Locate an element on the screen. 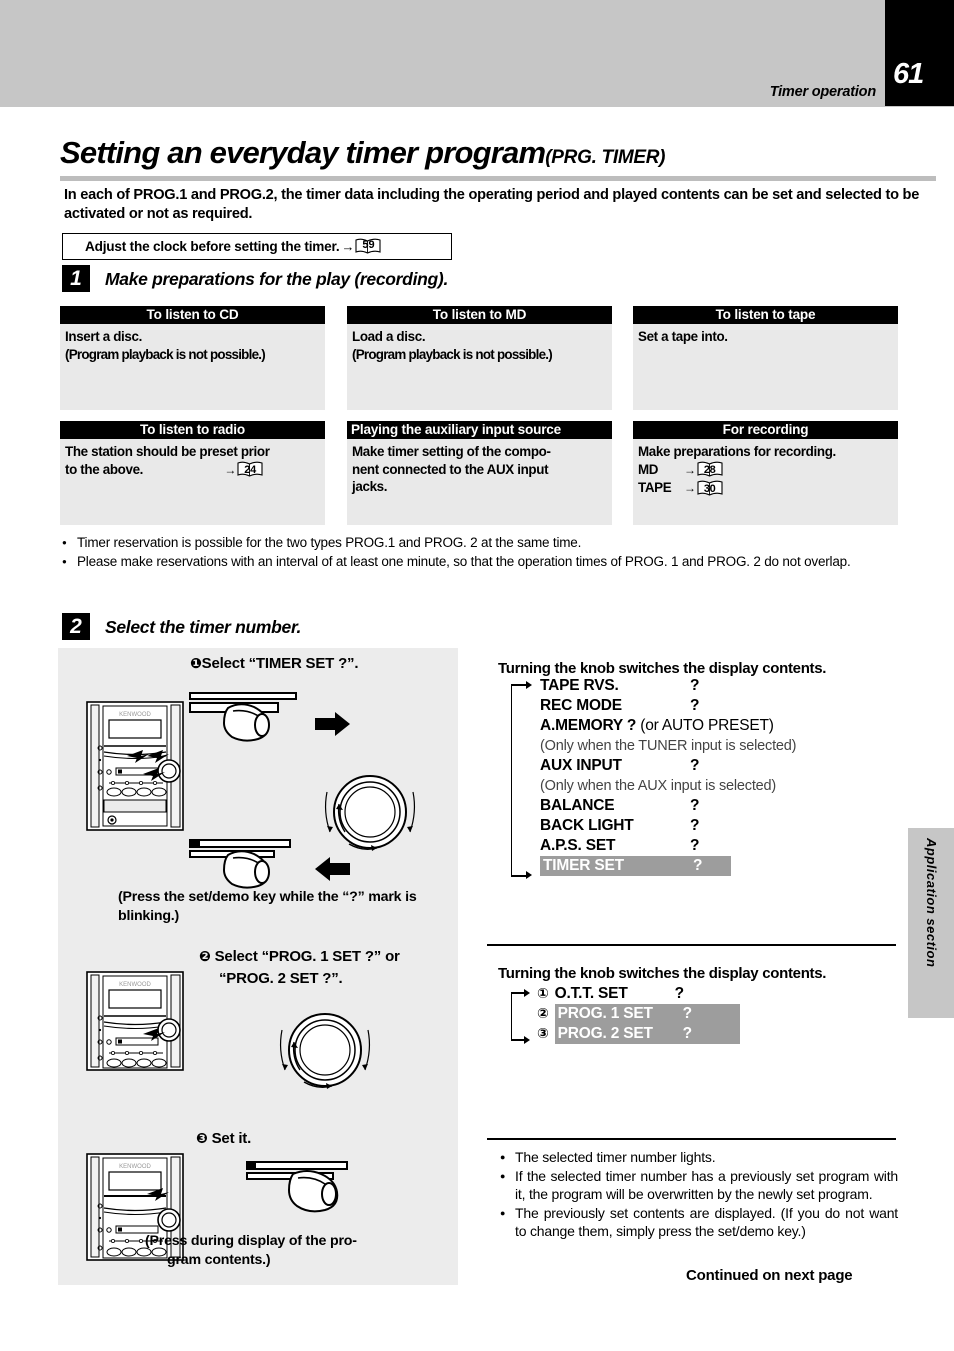 The image size is (954, 1351). stereo-system-illustration-1: KENWOOD is located at coordinates (140, 767).